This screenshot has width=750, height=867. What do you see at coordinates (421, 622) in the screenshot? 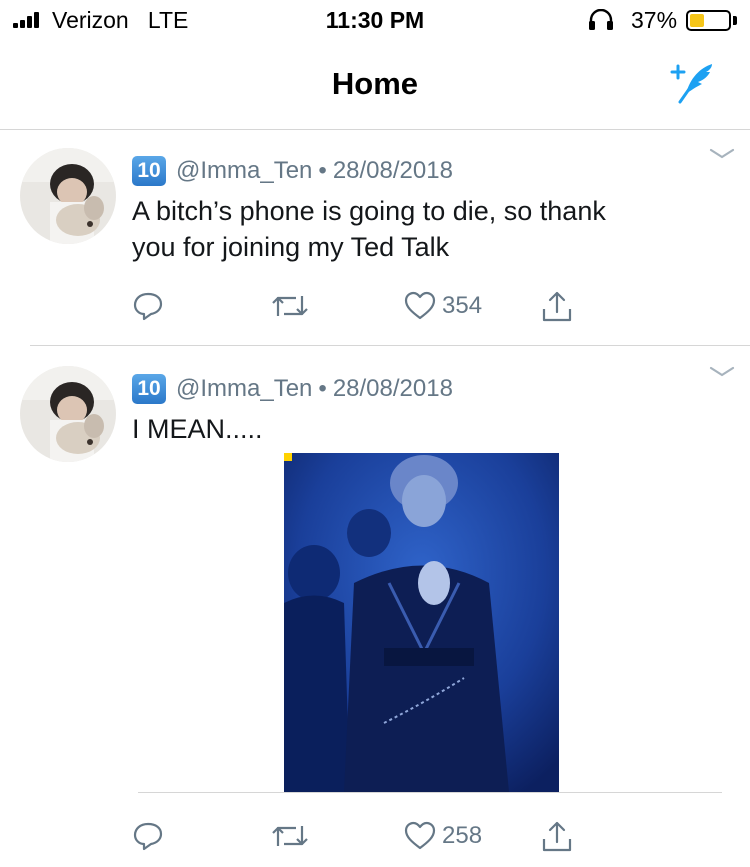
I see `tweet-media-image` at bounding box center [421, 622].